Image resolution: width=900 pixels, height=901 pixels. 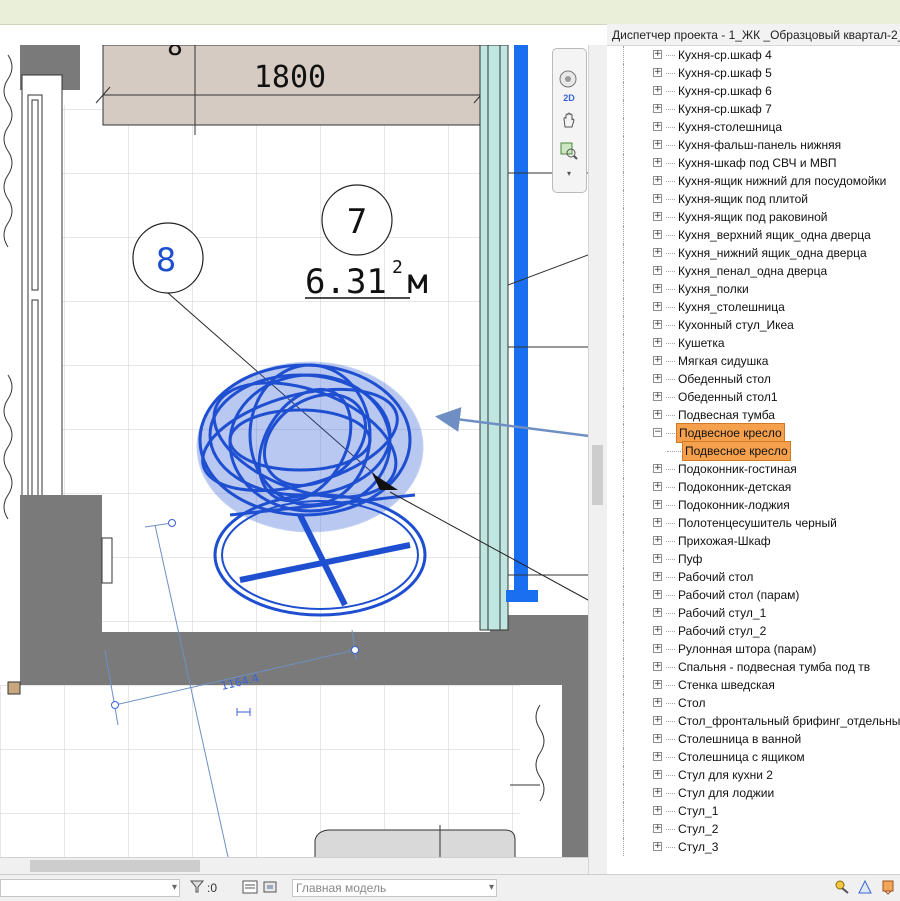 I want to click on tree-item-family: + Подвесная тумба, so click(x=753, y=415).